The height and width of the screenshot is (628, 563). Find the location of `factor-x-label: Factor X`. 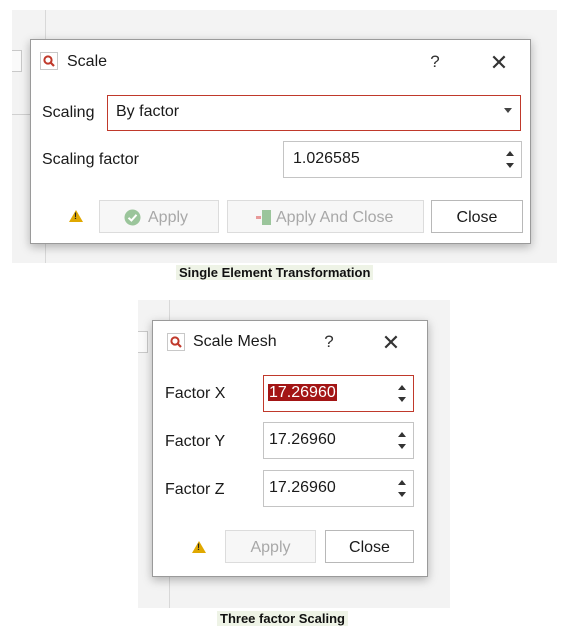

factor-x-label: Factor X is located at coordinates (195, 393).